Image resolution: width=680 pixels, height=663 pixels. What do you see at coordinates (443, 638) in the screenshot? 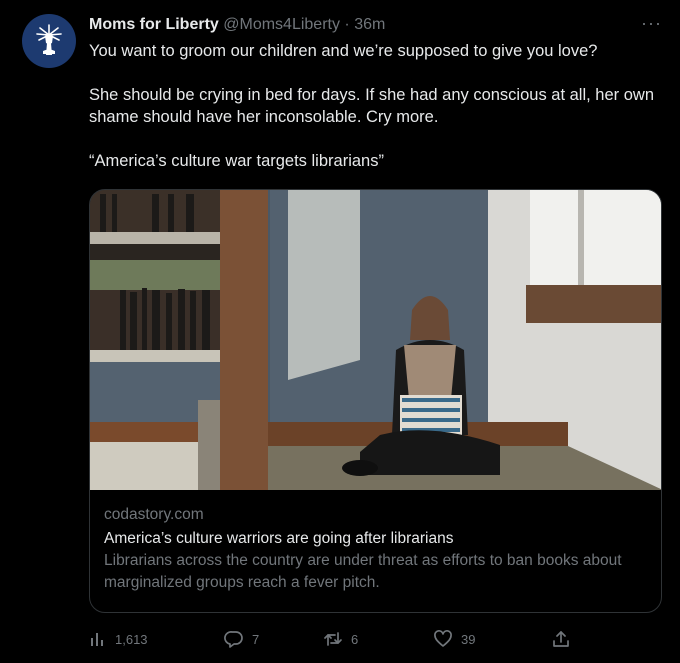
I see `heart-icon` at bounding box center [443, 638].